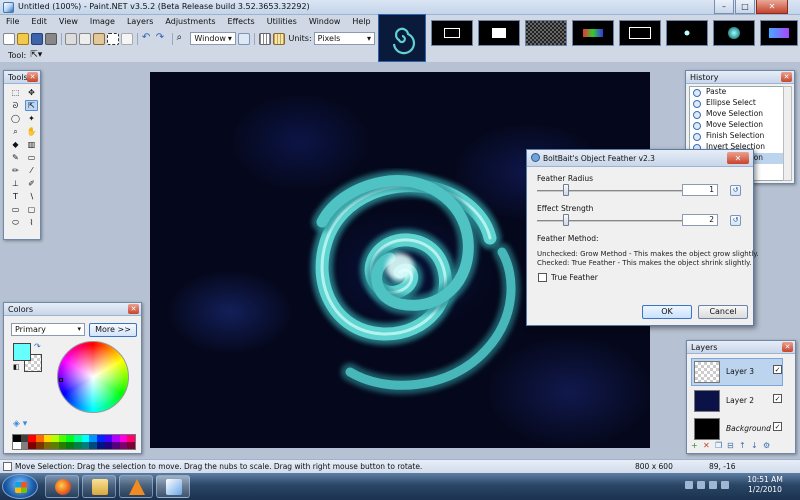  I want to click on paint-bucket-tool-icon: ◆, so click(15, 144).